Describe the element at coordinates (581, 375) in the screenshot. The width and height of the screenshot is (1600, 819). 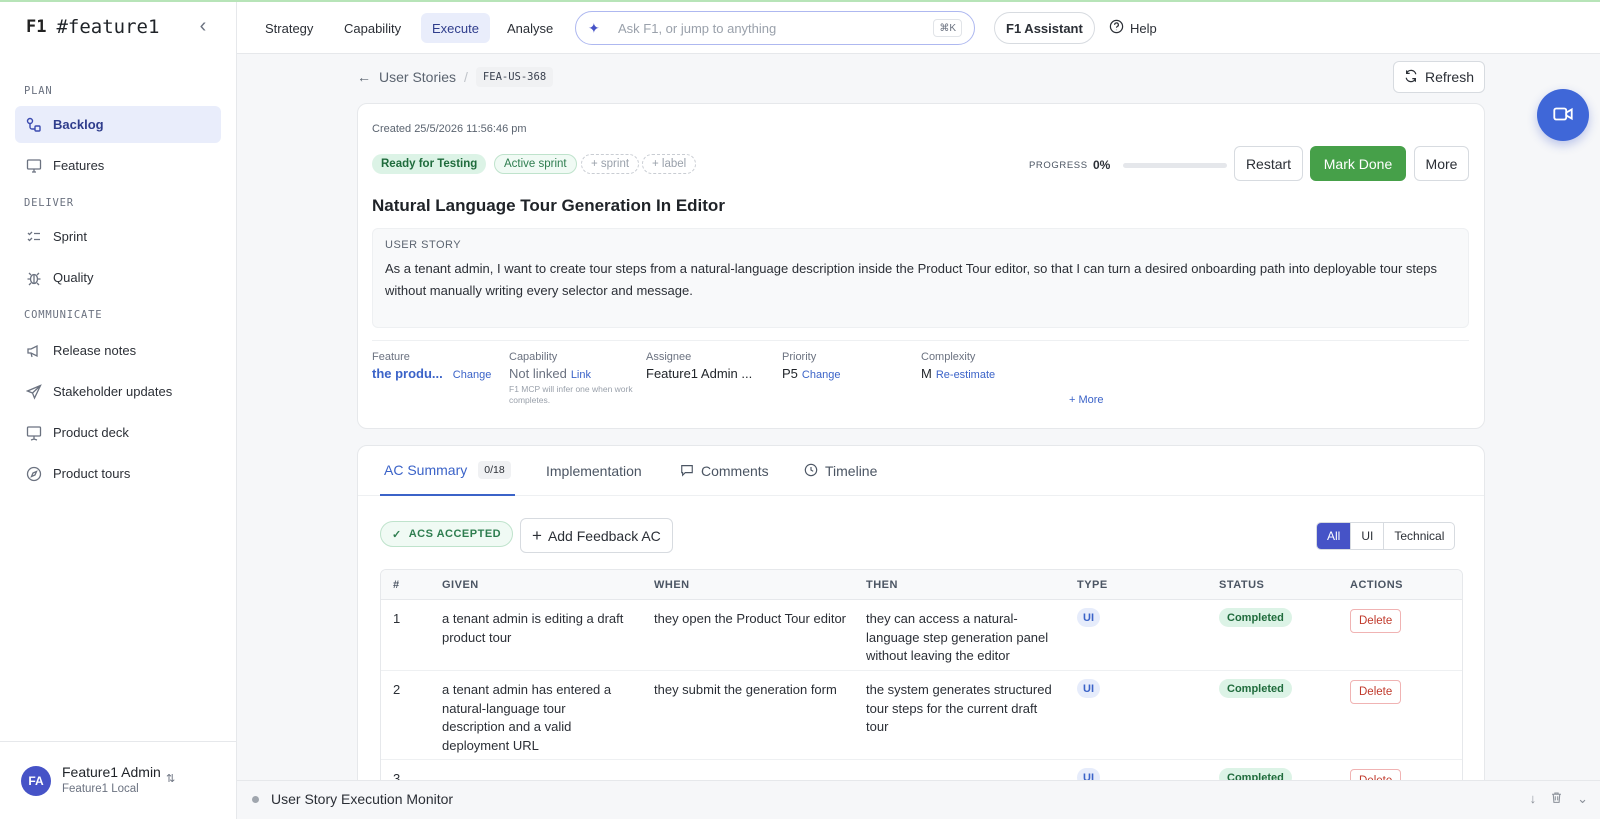
I see `capability-link-button: Link` at that location.